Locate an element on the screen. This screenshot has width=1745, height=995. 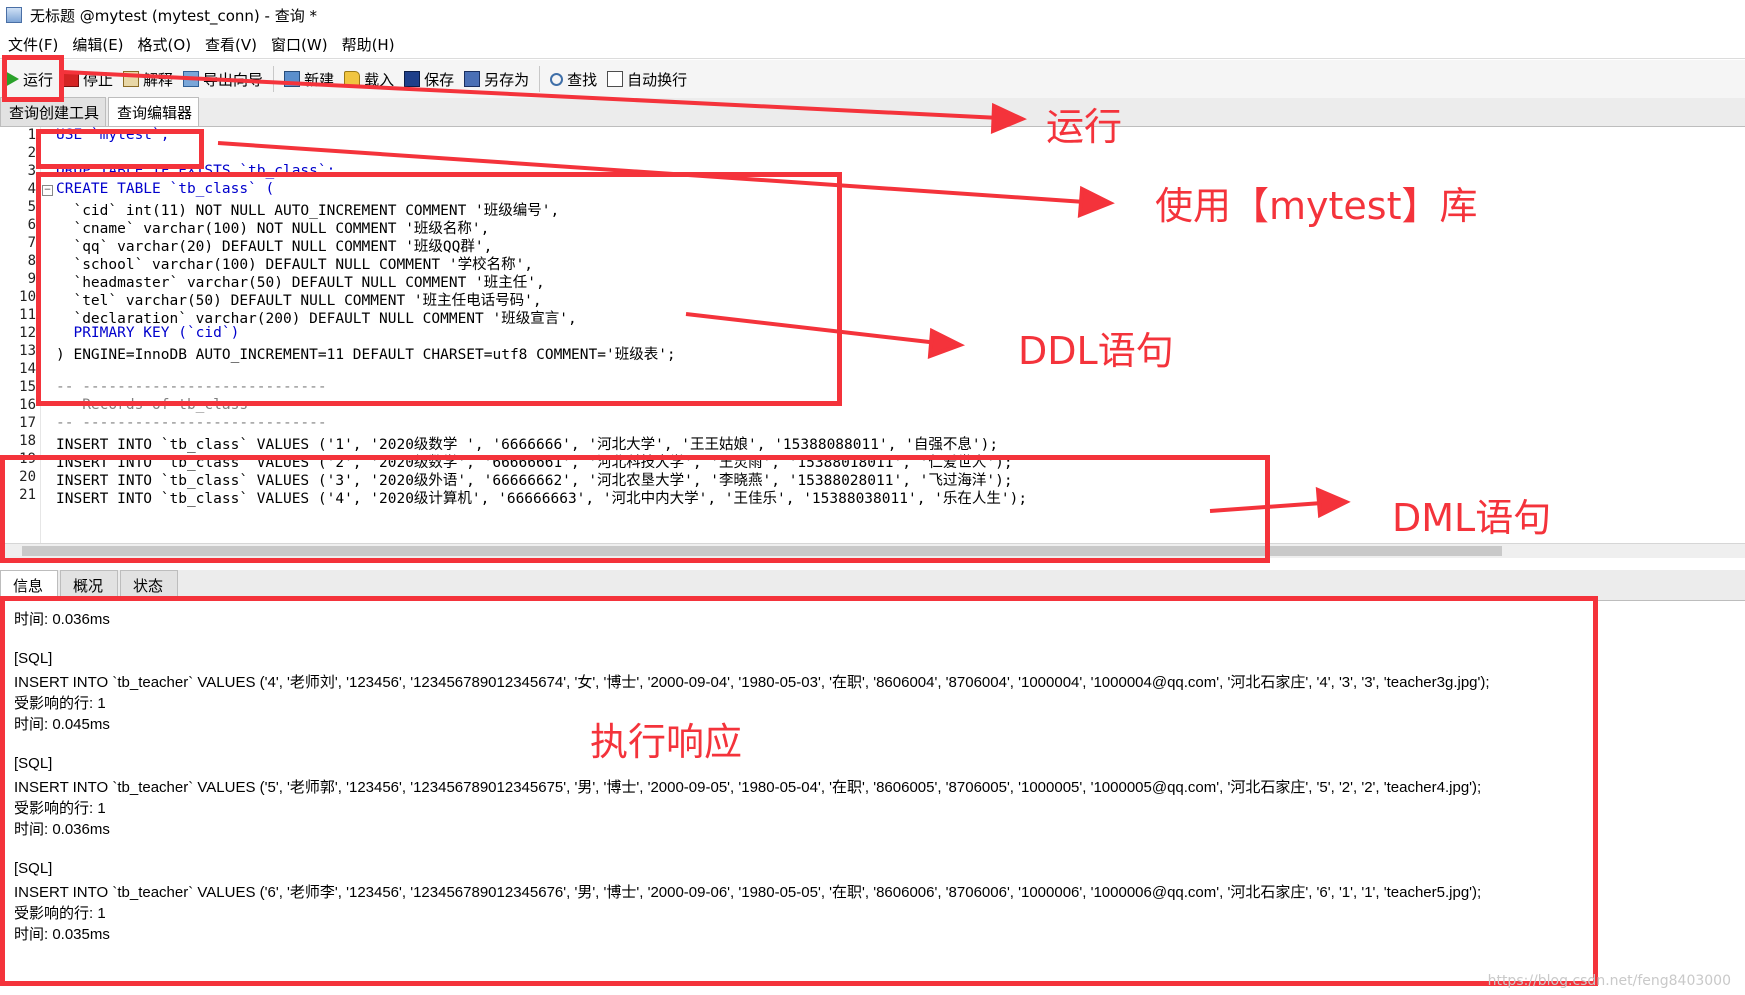
tab-query-editor: 查询编辑器 is located at coordinates (154, 111).